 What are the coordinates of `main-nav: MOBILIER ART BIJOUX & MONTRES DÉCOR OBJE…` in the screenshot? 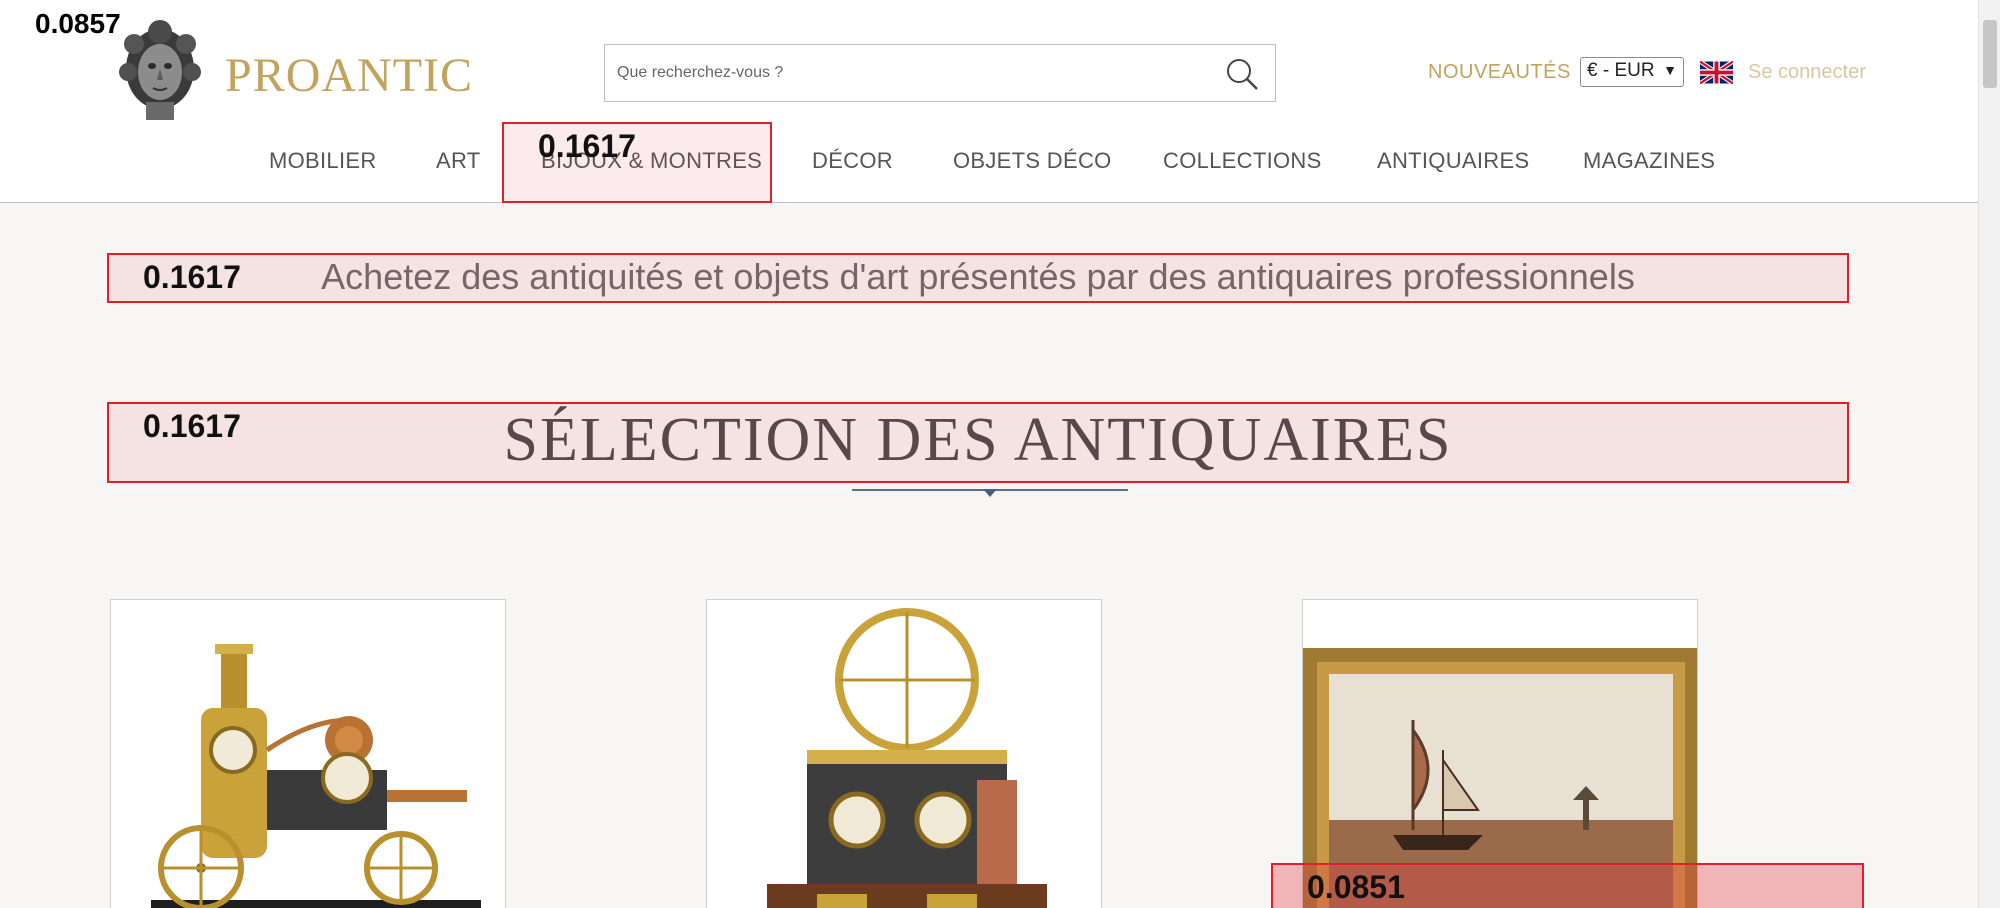 It's located at (989, 163).